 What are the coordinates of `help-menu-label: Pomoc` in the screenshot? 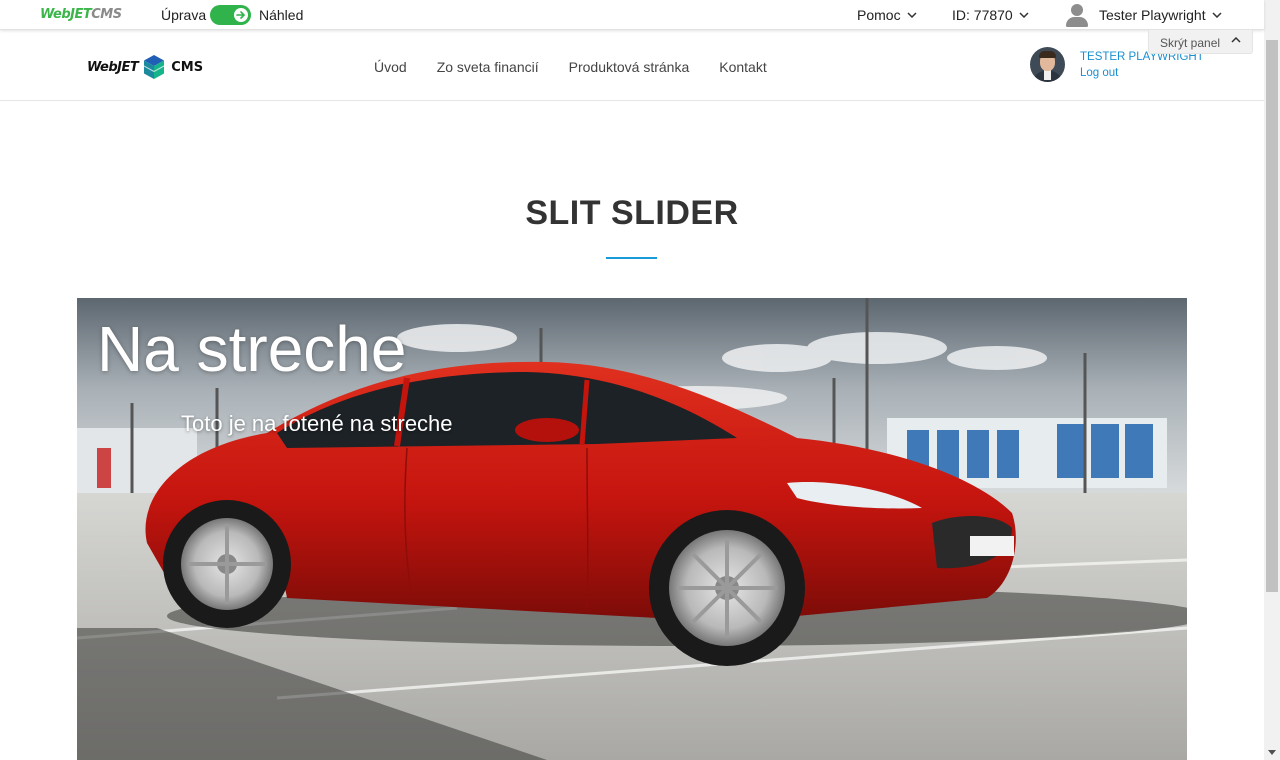 It's located at (879, 15).